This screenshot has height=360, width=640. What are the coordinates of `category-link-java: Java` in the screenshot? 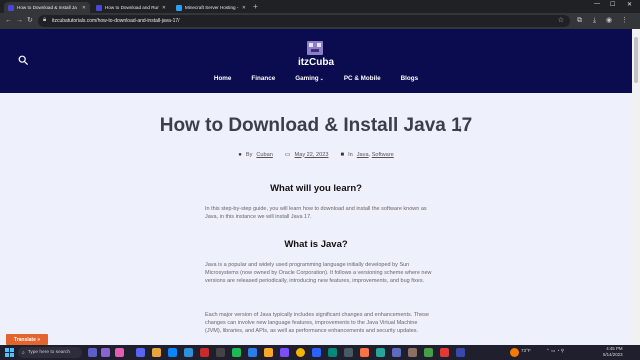 It's located at (363, 155).